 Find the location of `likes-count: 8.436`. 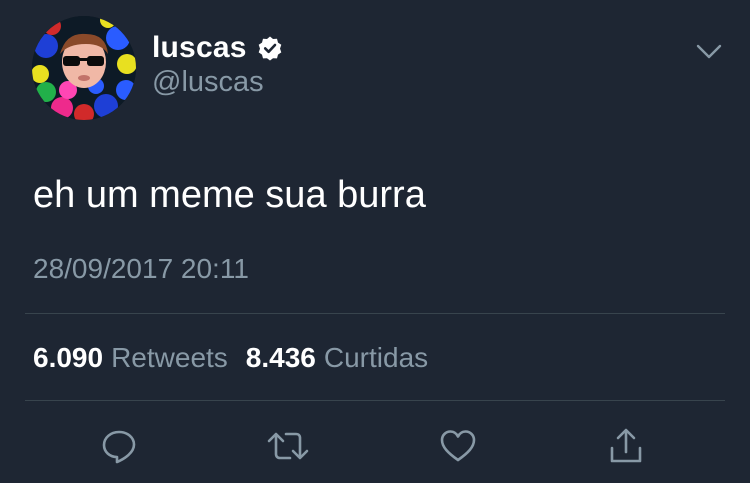

likes-count: 8.436 is located at coordinates (280, 357).